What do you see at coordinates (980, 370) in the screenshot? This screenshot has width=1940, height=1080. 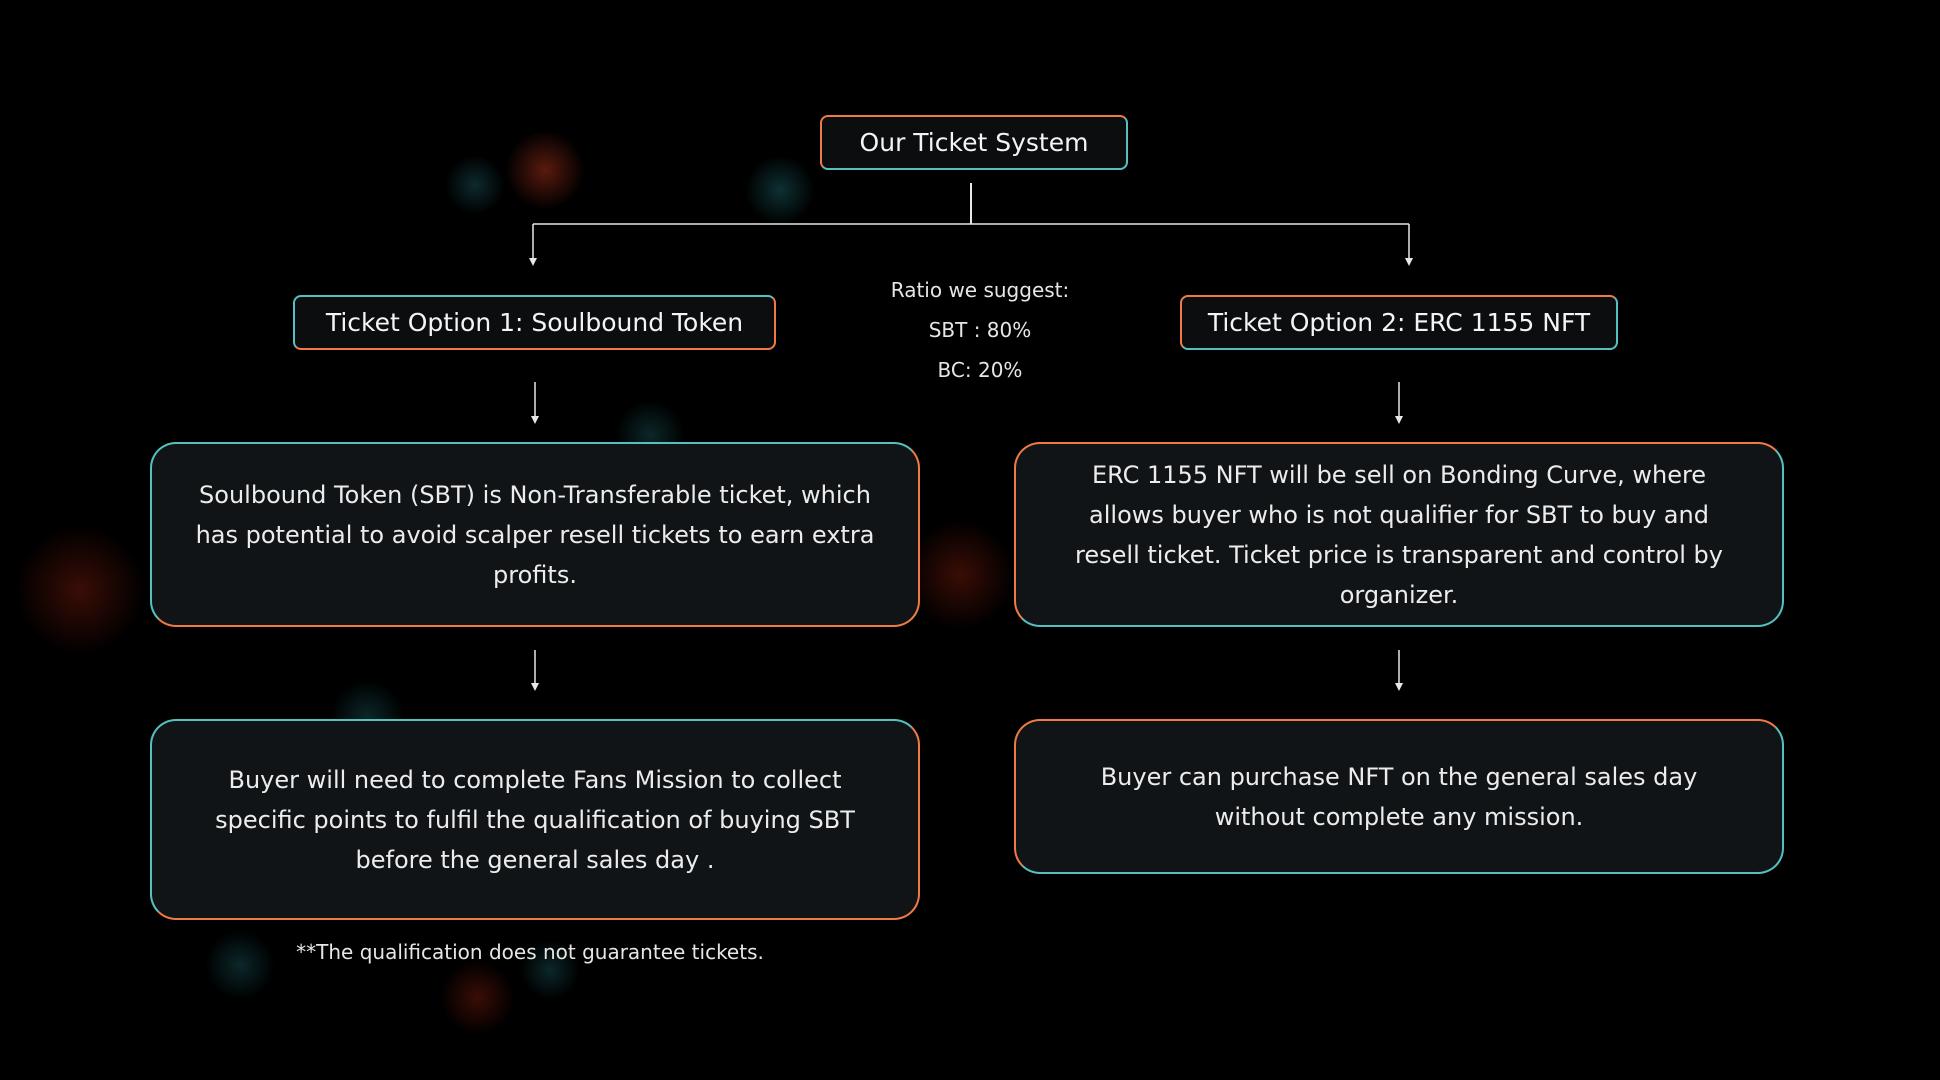 I see `ratio-bc: BC: 20%` at bounding box center [980, 370].